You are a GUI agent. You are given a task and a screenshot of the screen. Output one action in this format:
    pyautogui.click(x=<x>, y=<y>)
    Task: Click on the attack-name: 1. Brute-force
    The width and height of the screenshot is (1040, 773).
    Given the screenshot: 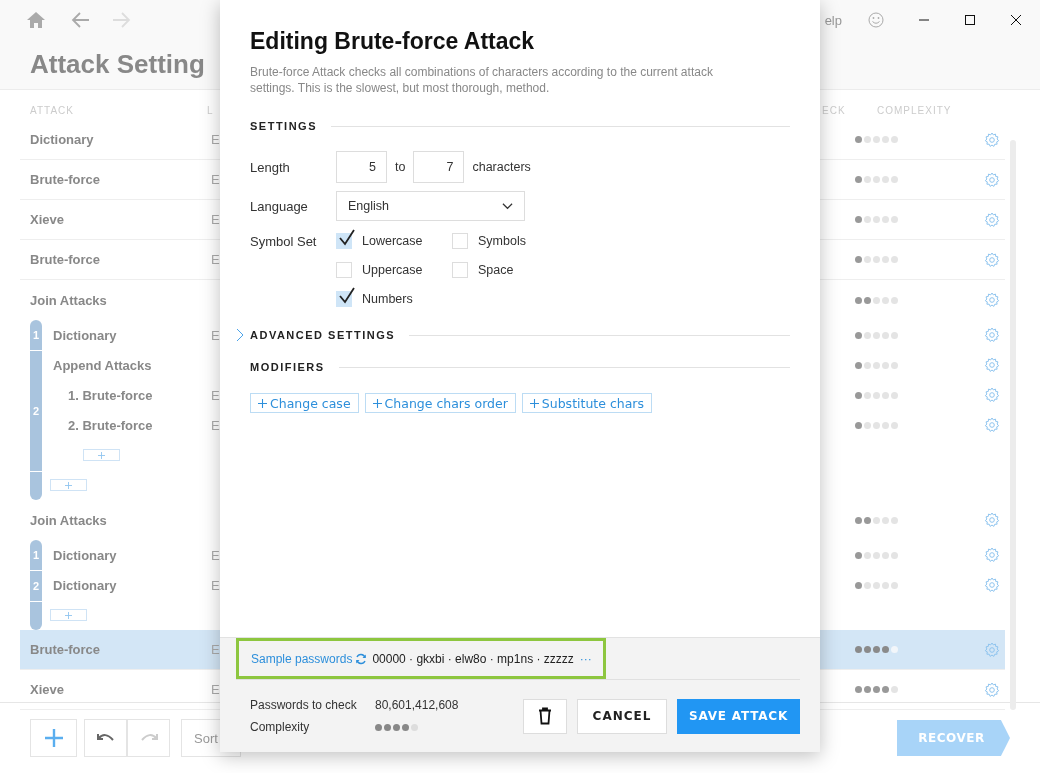 What is the action you would take?
    pyautogui.click(x=110, y=395)
    